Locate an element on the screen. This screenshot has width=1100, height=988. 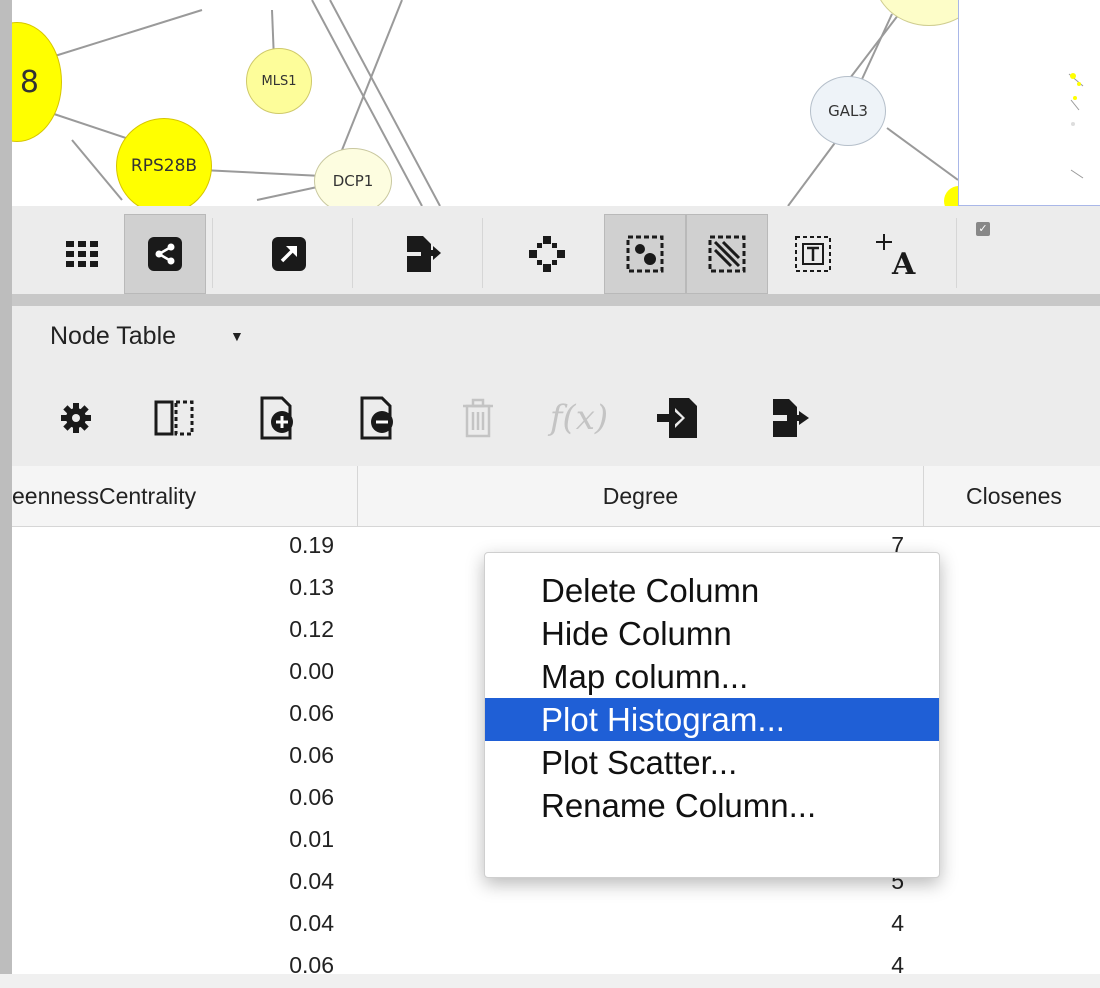
share-network-icon is located at coordinates (165, 254).